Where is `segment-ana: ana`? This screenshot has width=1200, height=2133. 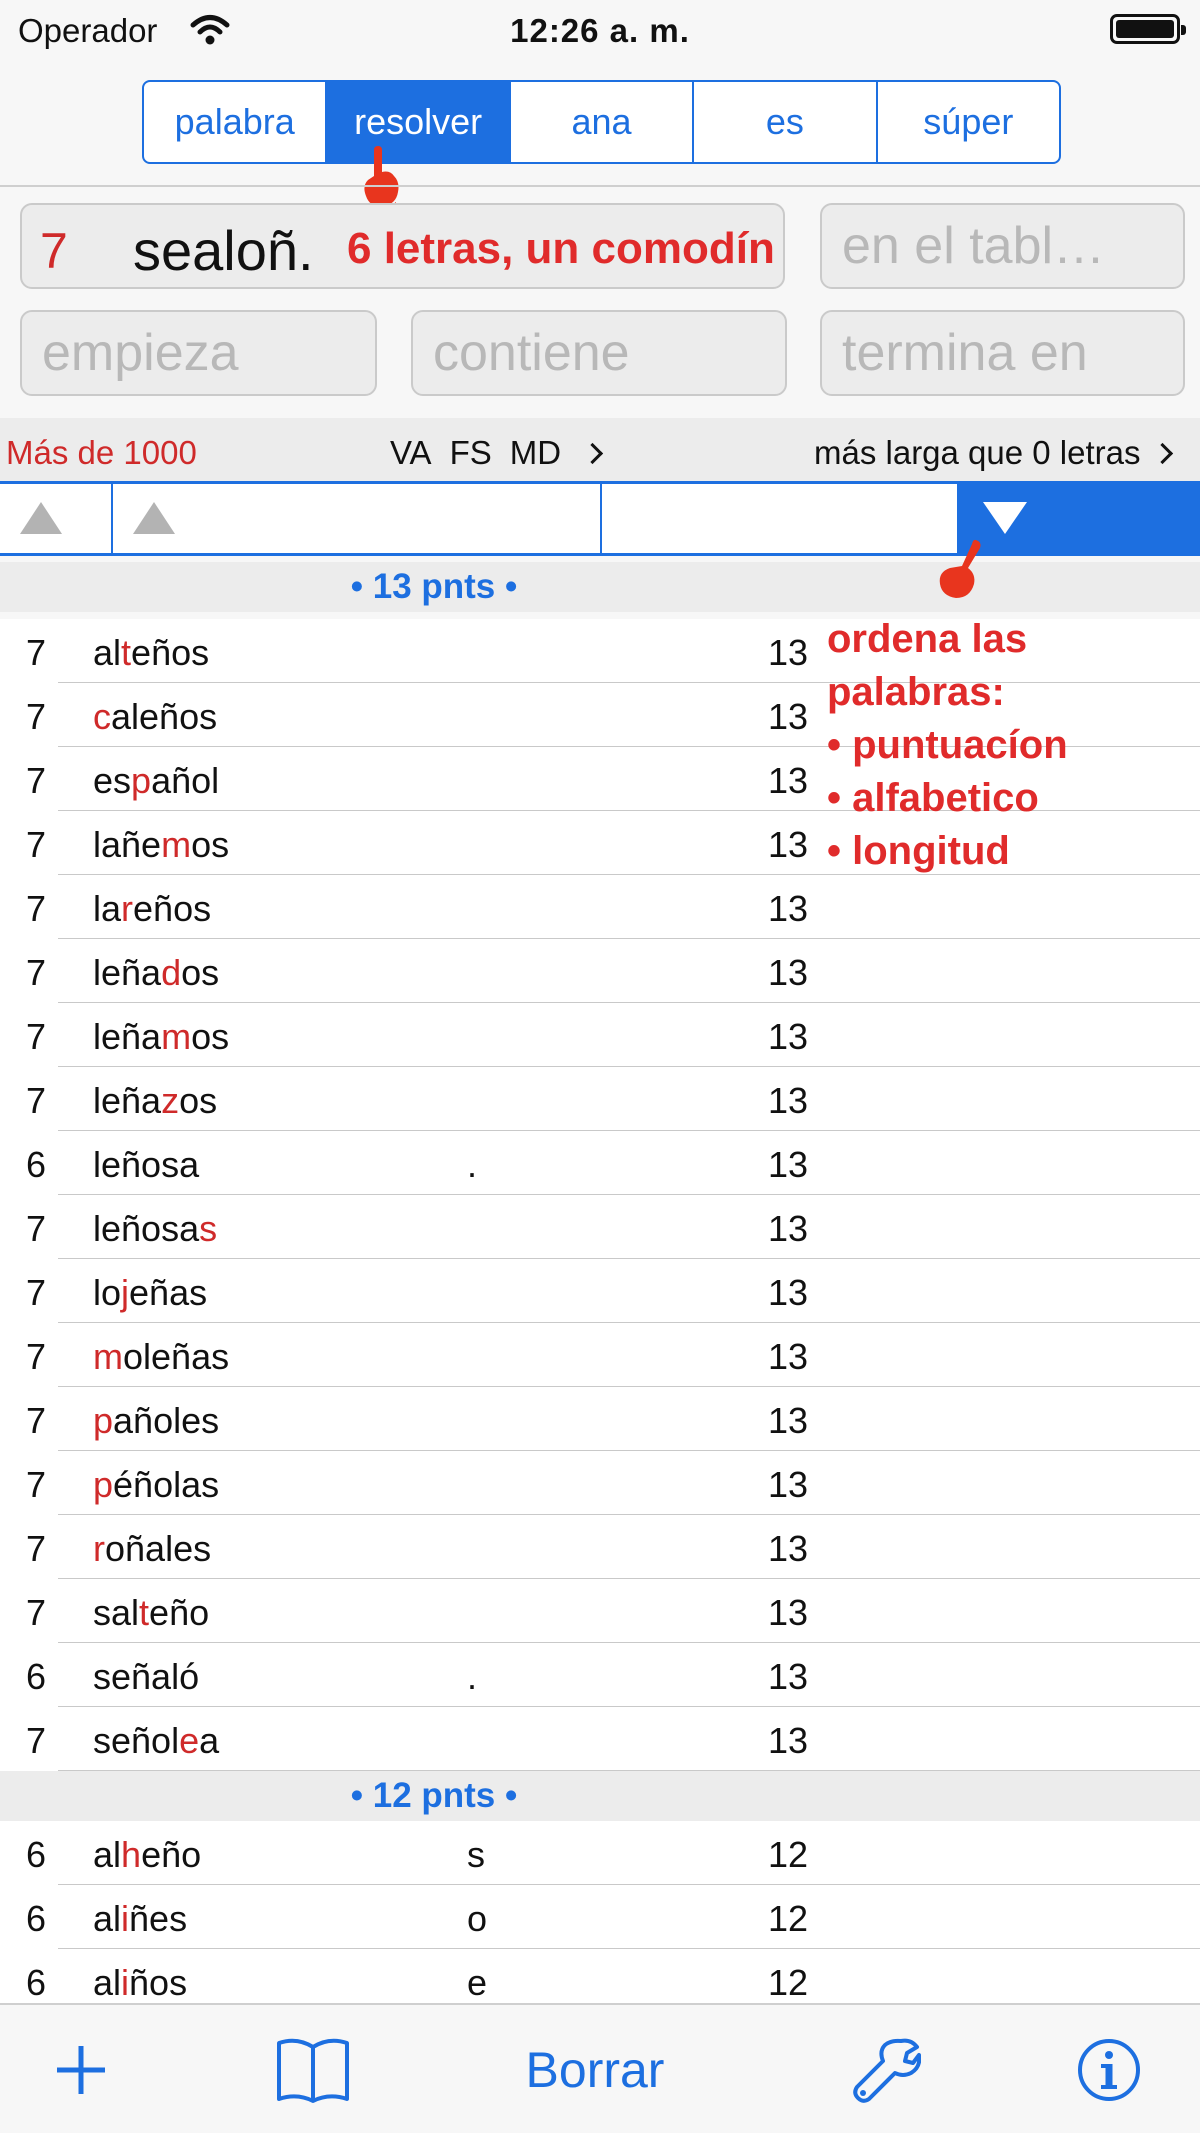
segment-ana: ana is located at coordinates (600, 122).